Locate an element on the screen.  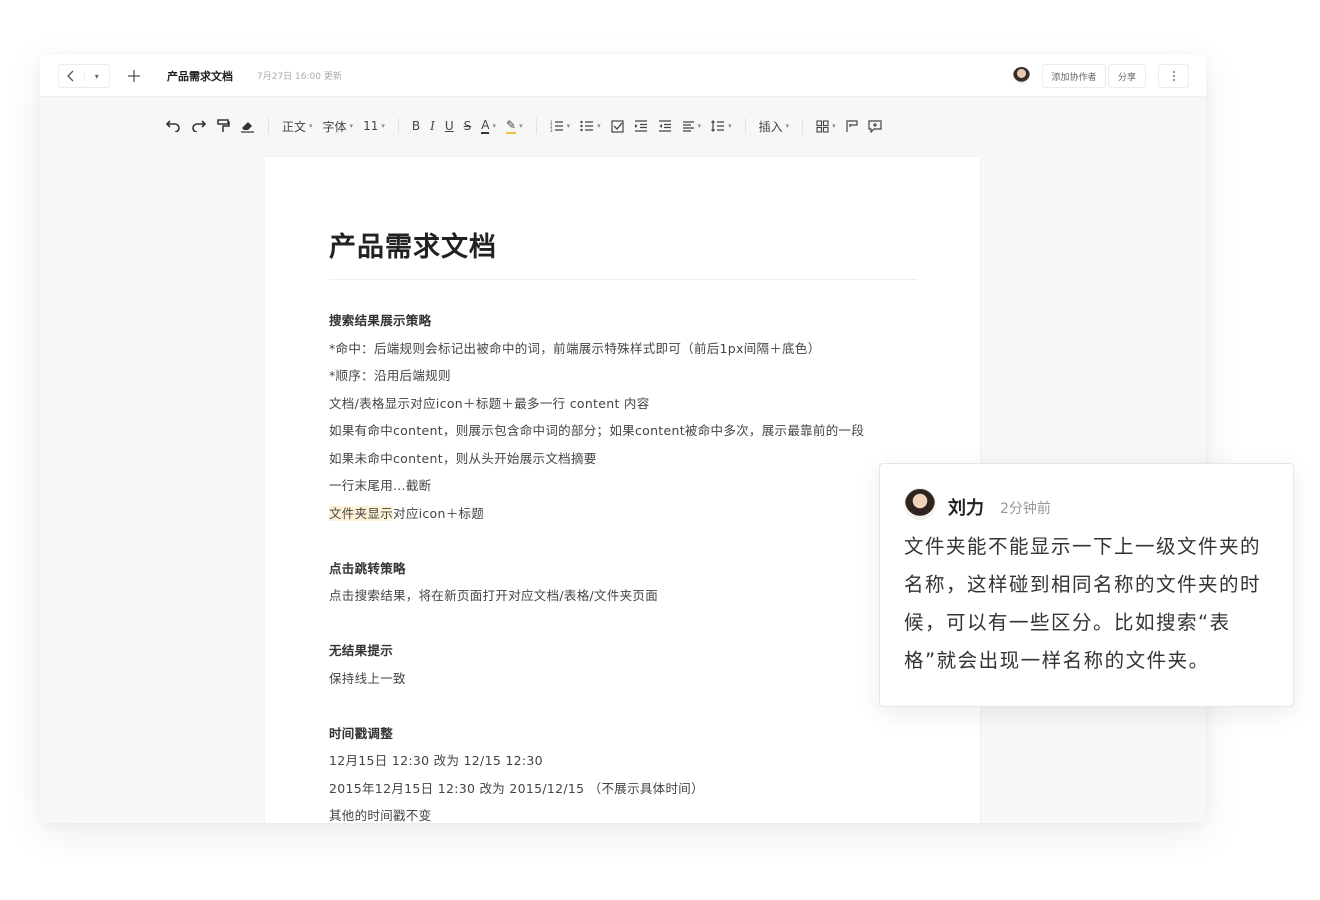
clear-format-button is located at coordinates (247, 126).